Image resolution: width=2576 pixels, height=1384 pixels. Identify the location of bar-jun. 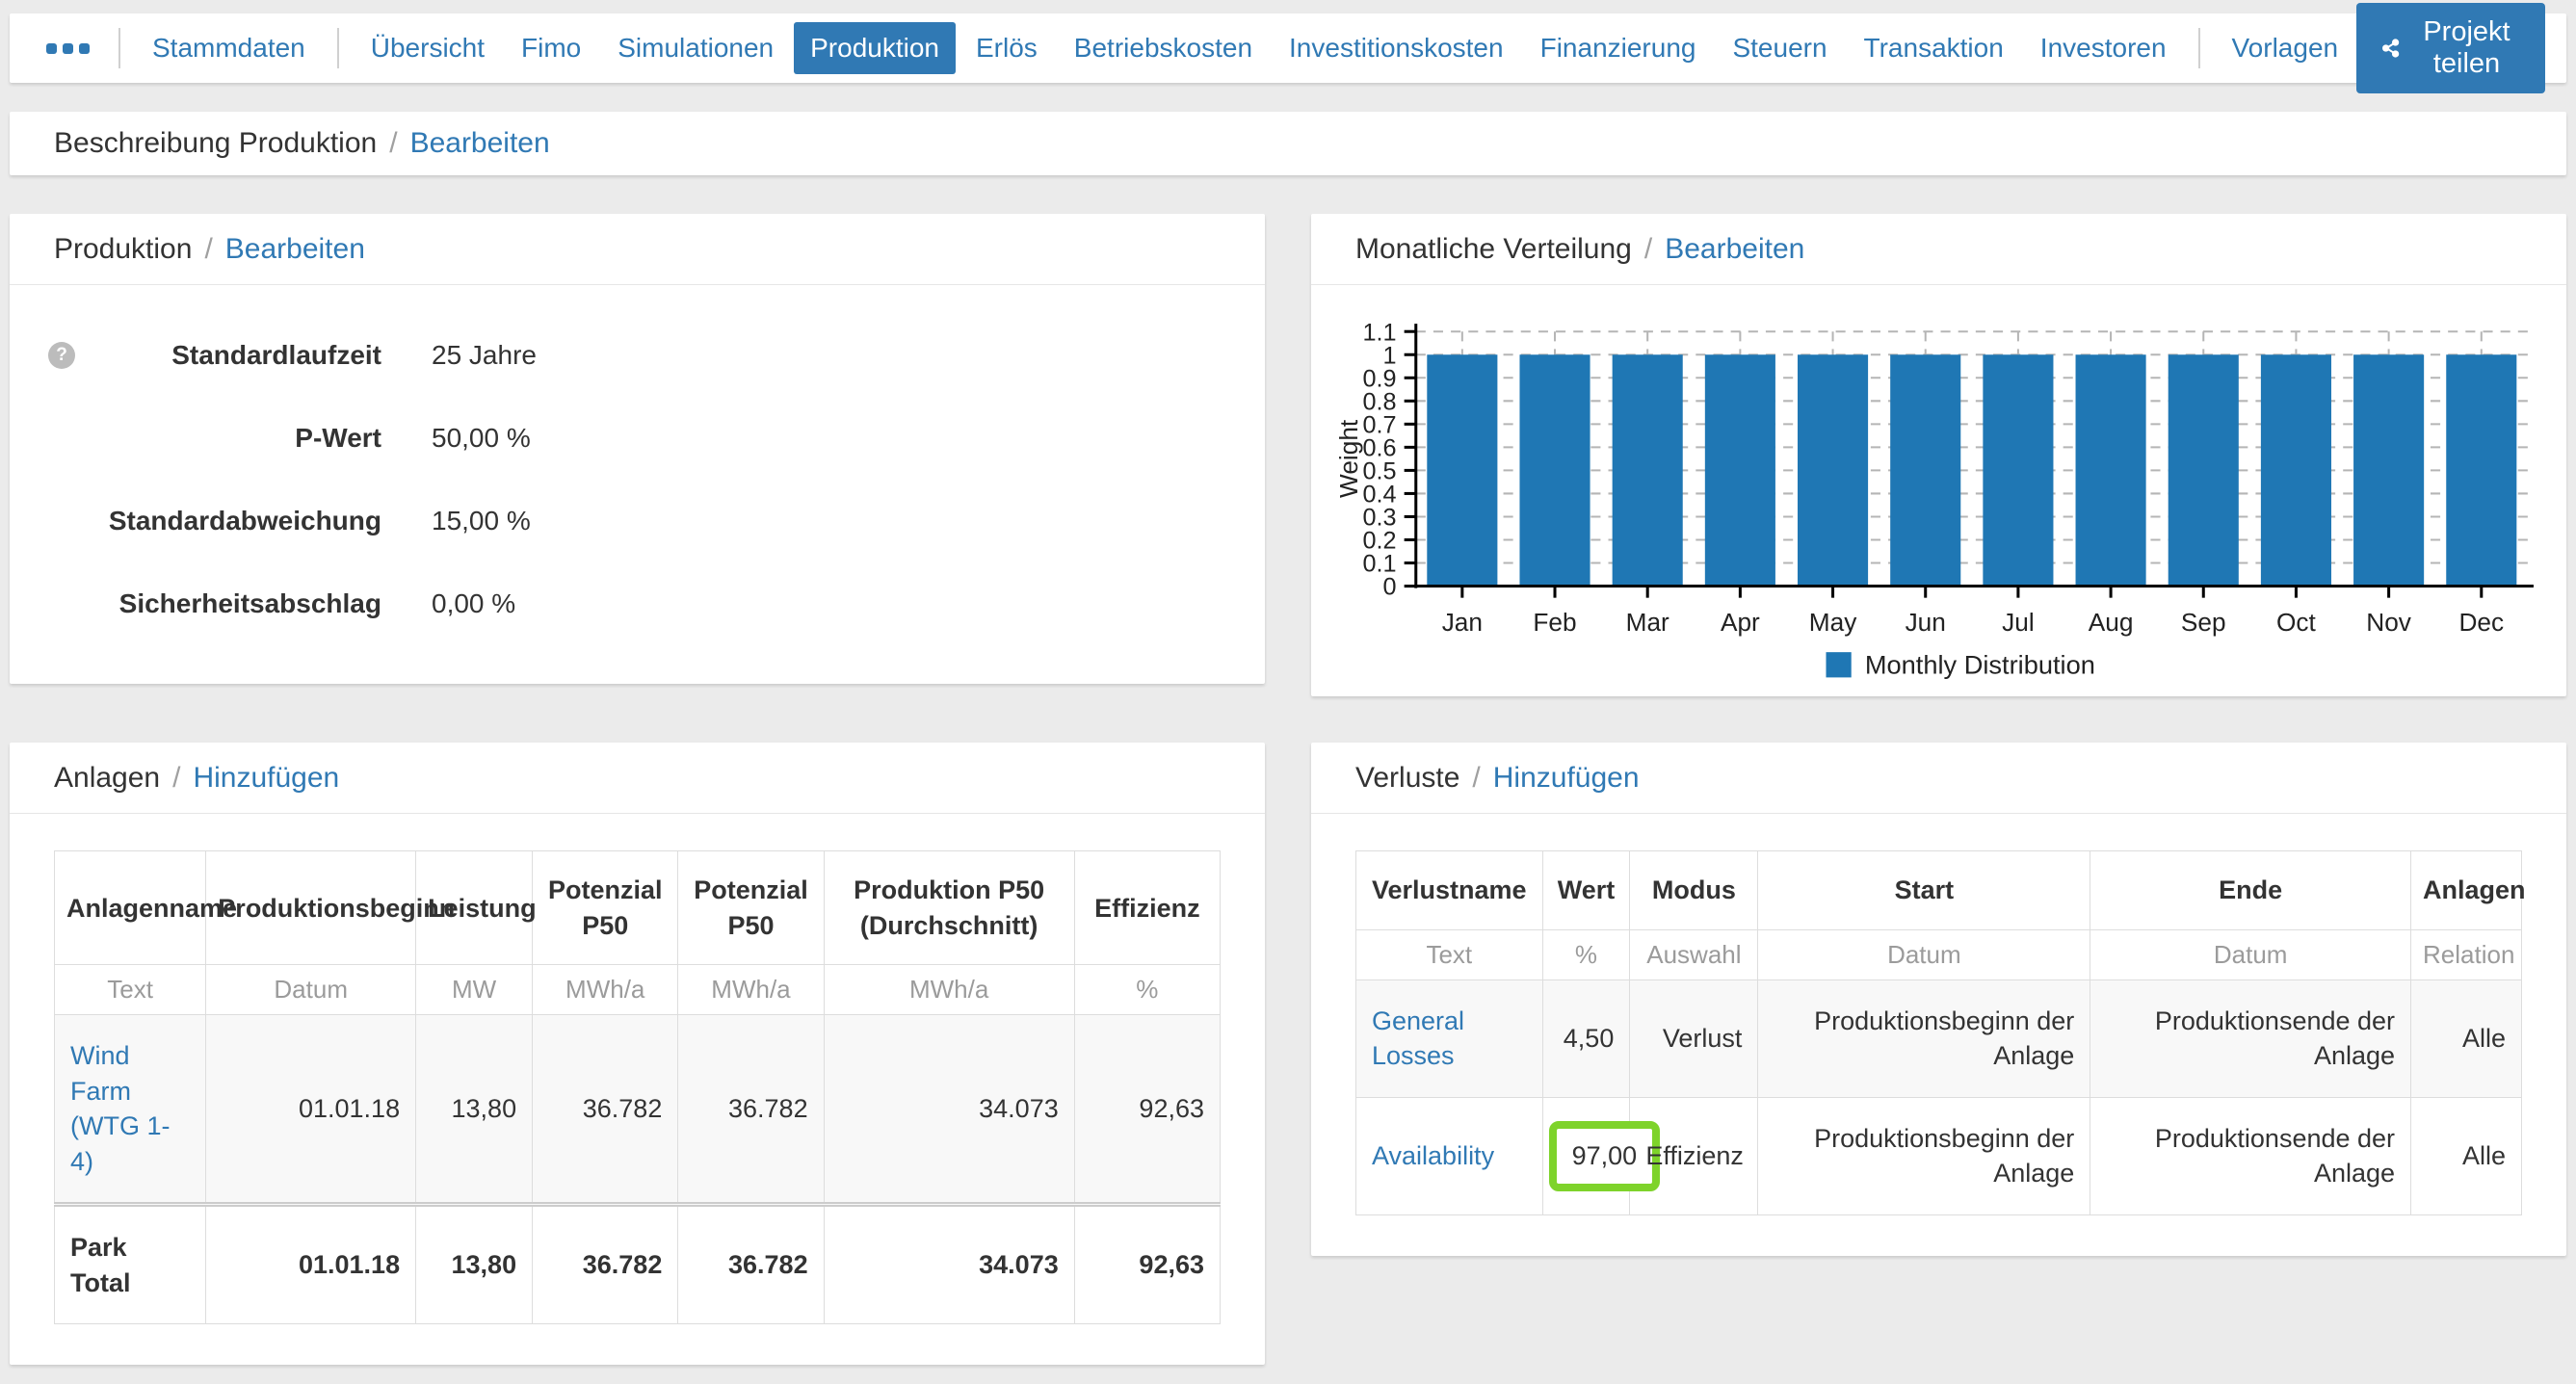
(1926, 471).